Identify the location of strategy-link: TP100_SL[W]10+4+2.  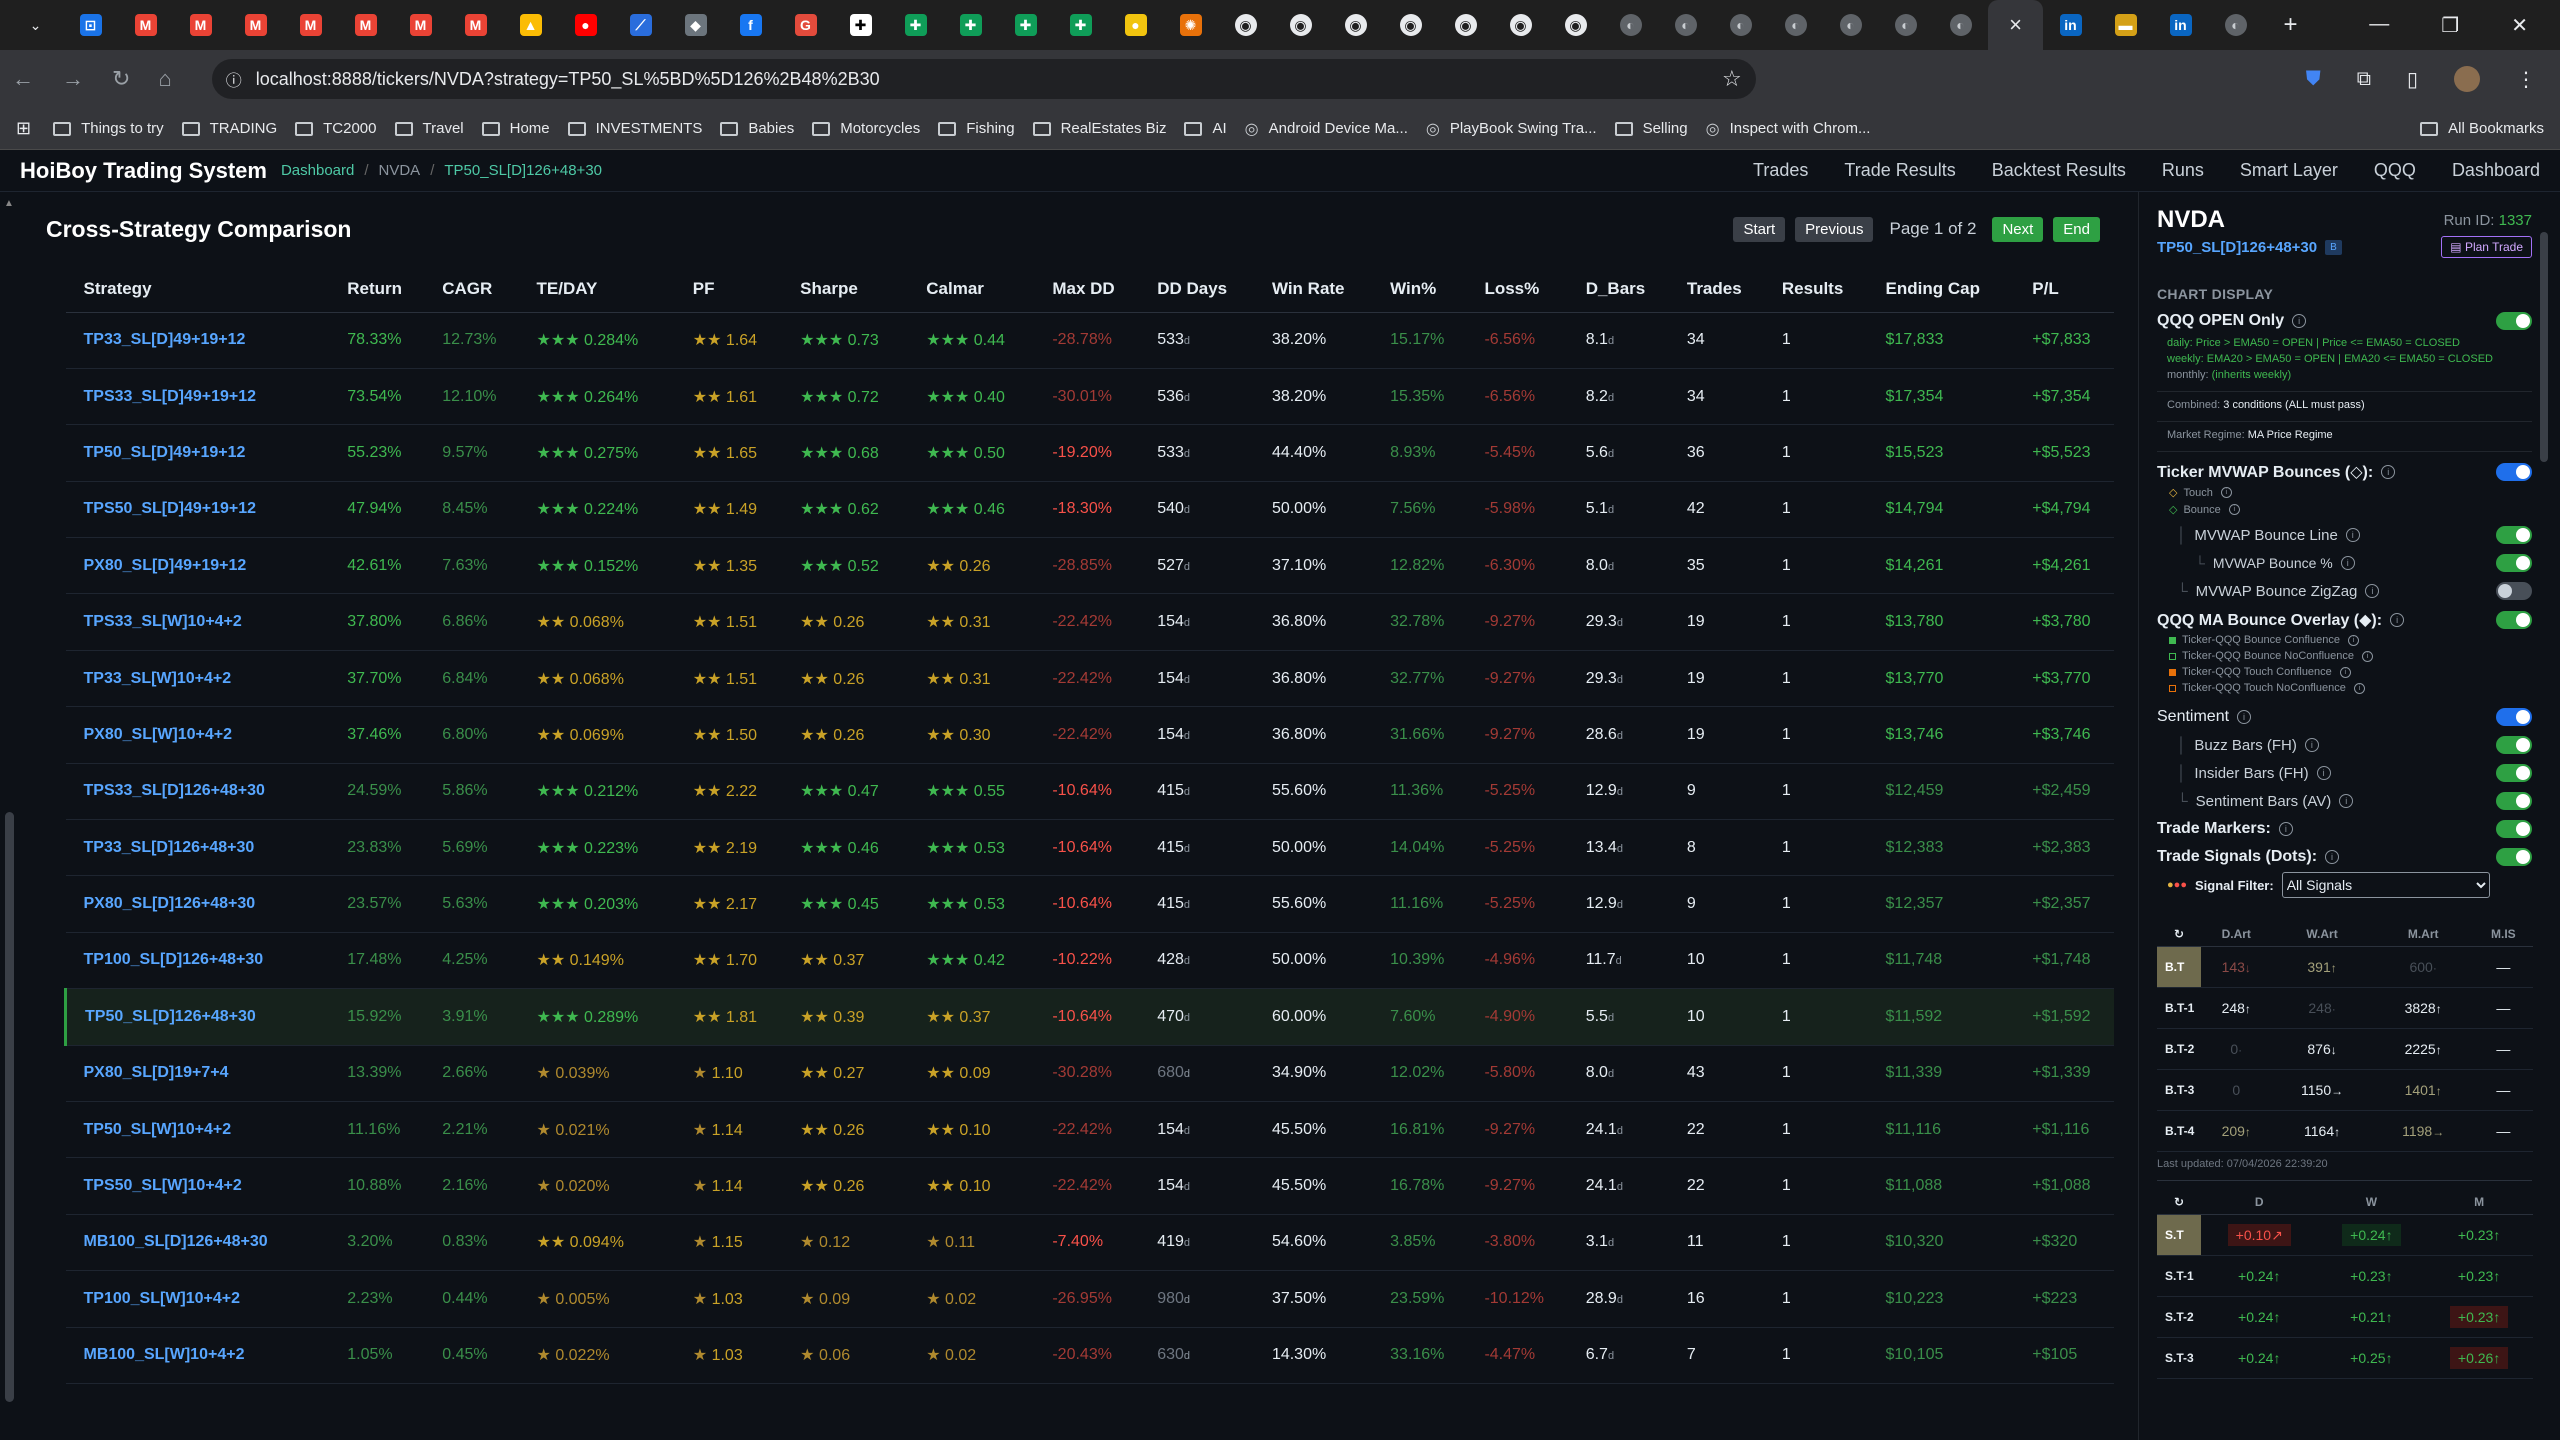
(197, 1299).